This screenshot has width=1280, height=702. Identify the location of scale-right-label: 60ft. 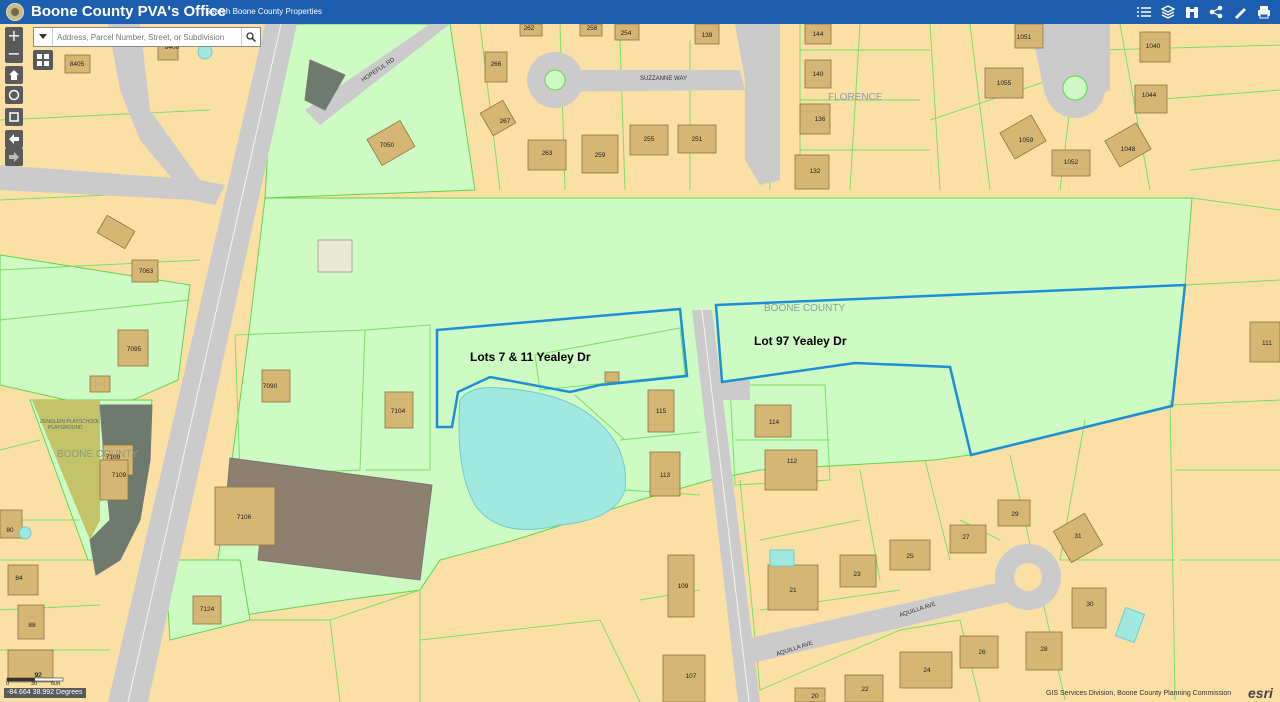
(56, 683).